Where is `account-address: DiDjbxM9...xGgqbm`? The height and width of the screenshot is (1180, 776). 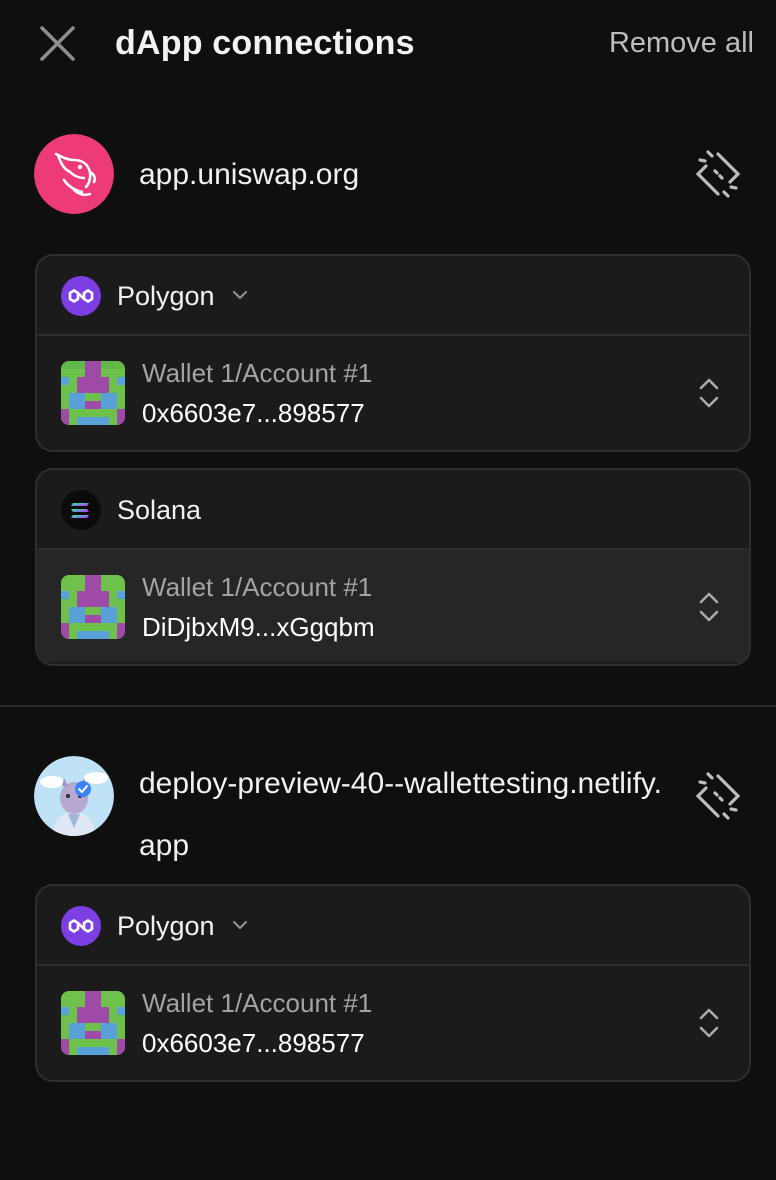
account-address: DiDjbxM9...xGgqbm is located at coordinates (258, 627).